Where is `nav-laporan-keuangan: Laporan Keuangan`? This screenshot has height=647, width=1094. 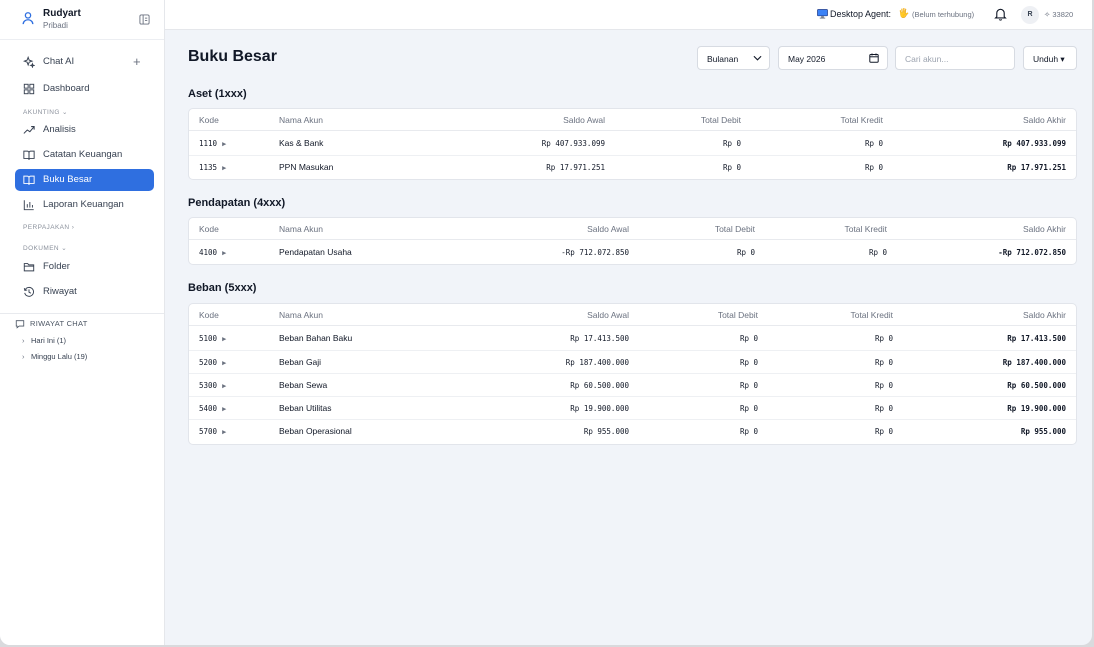
nav-laporan-keuangan: Laporan Keuangan is located at coordinates (84, 205).